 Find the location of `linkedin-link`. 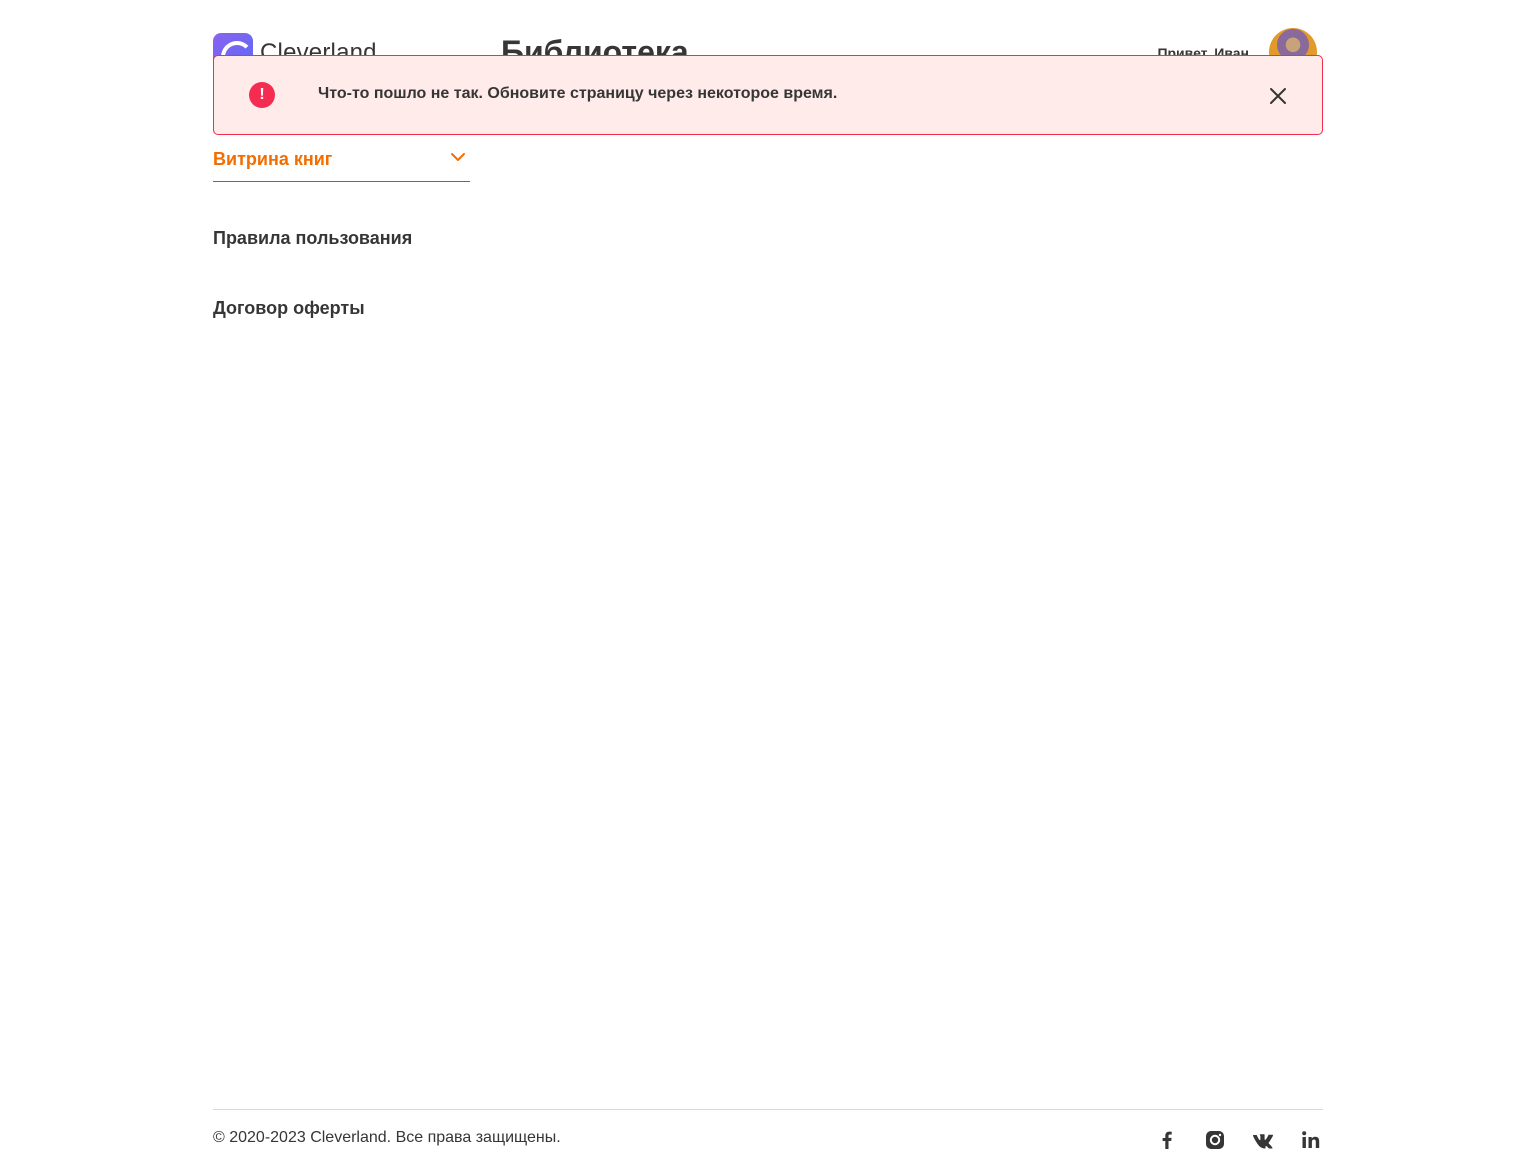

linkedin-link is located at coordinates (1311, 1140).